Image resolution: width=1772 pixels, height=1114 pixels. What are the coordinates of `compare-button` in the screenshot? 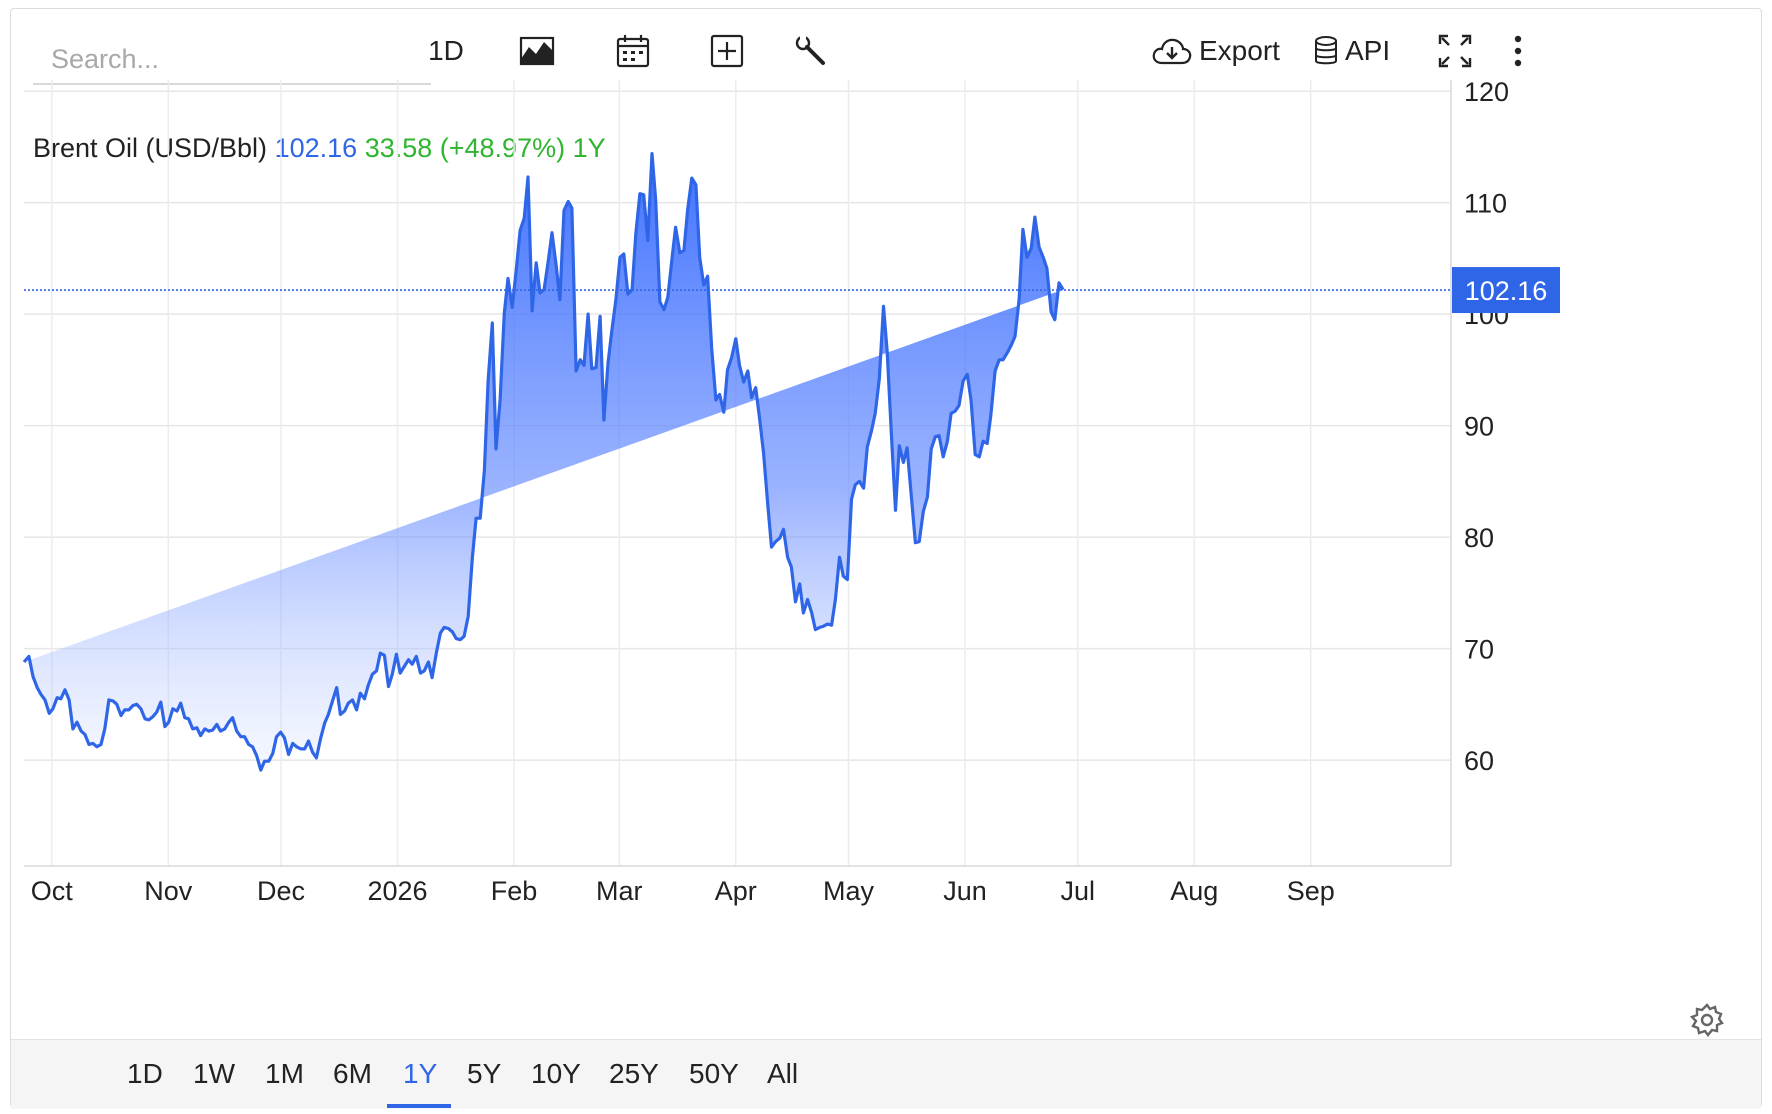 It's located at (727, 51).